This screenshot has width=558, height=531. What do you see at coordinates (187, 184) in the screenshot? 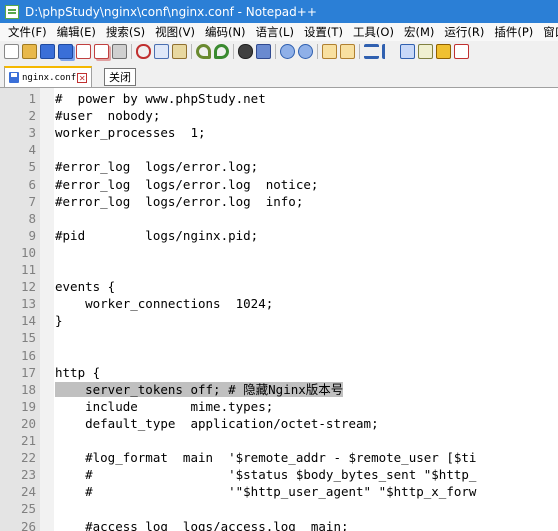
I see `line-text: #error_log logs/error.log notice;` at bounding box center [187, 184].